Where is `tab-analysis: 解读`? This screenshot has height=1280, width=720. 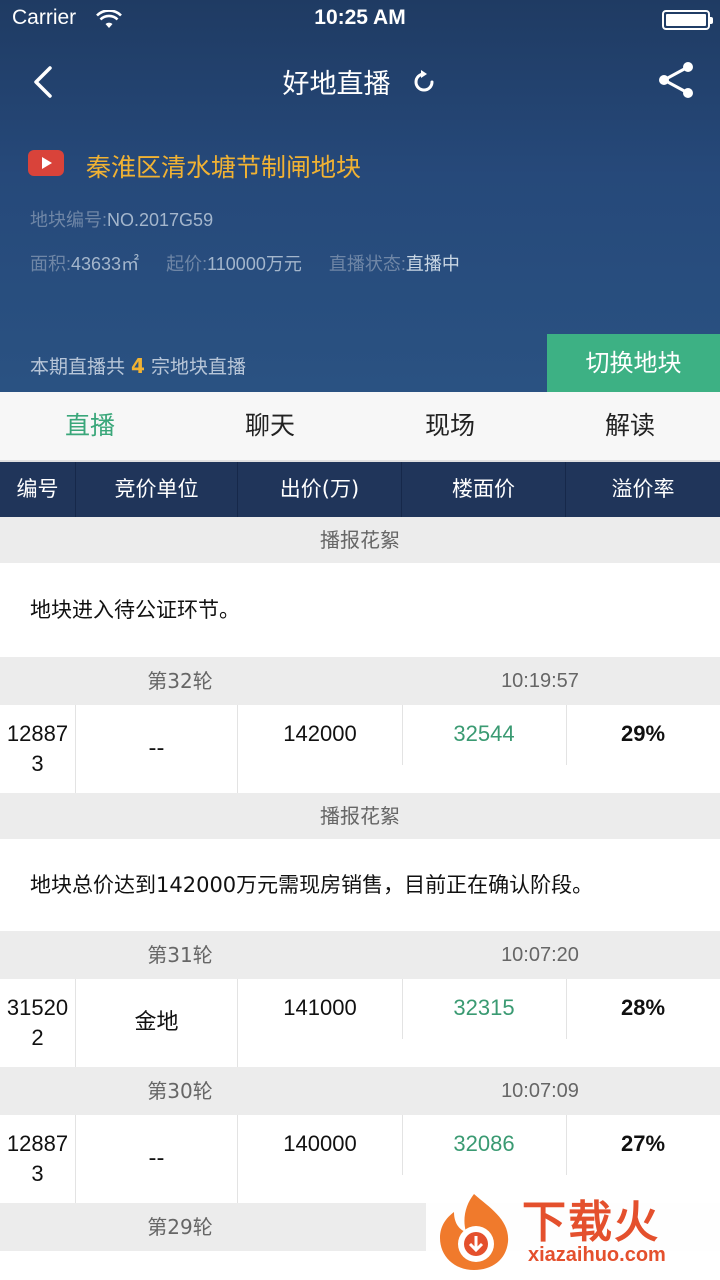 tab-analysis: 解读 is located at coordinates (630, 426).